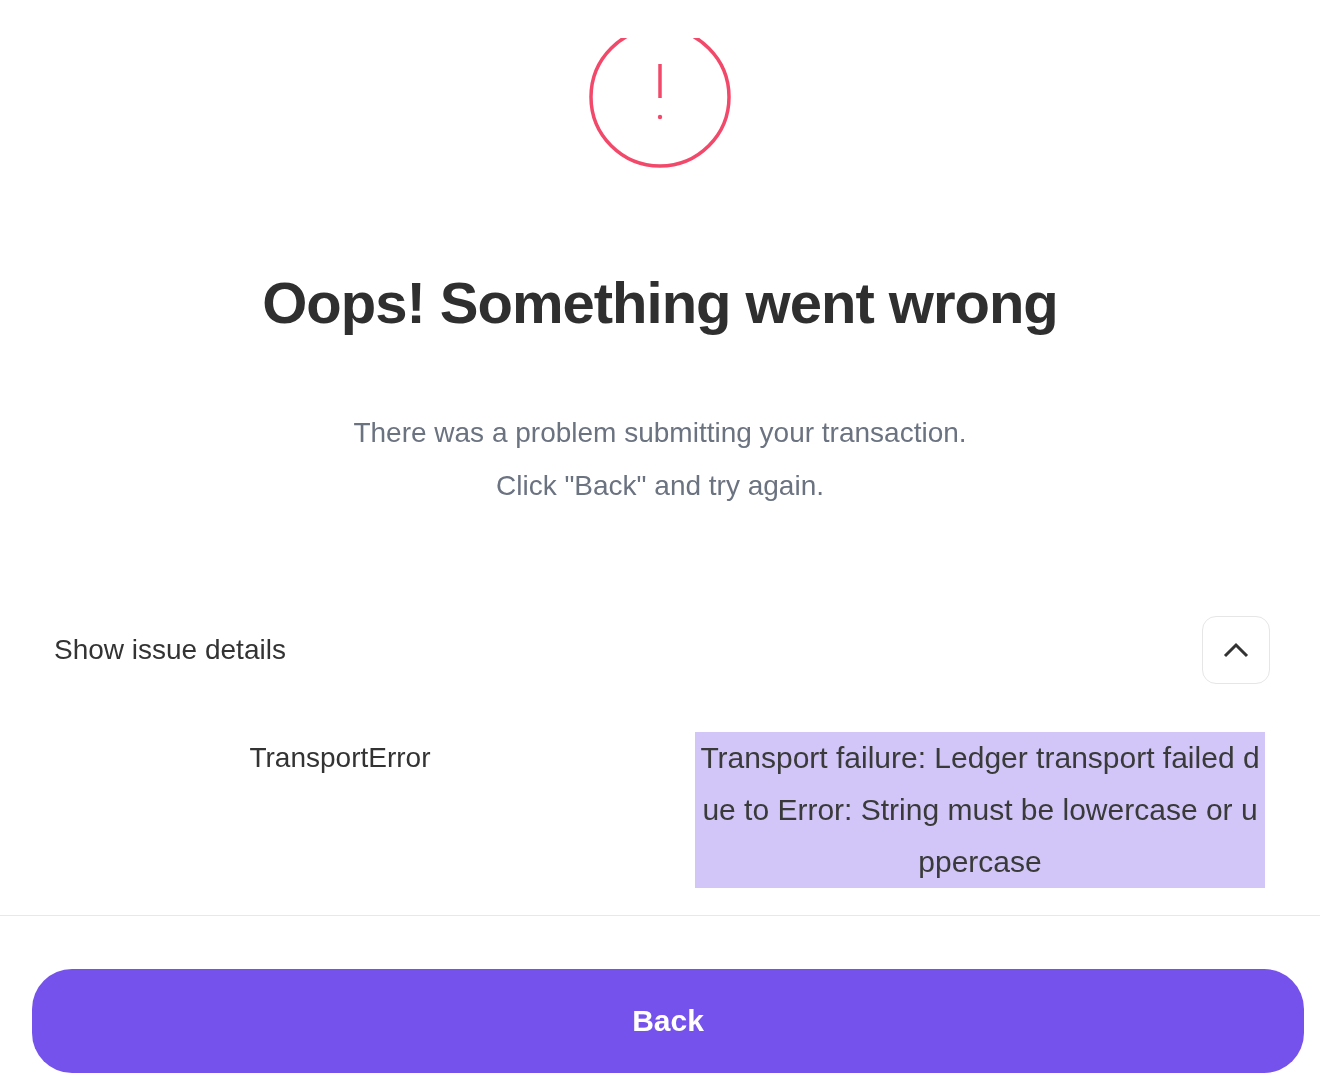  I want to click on back-button: Back, so click(668, 1020).